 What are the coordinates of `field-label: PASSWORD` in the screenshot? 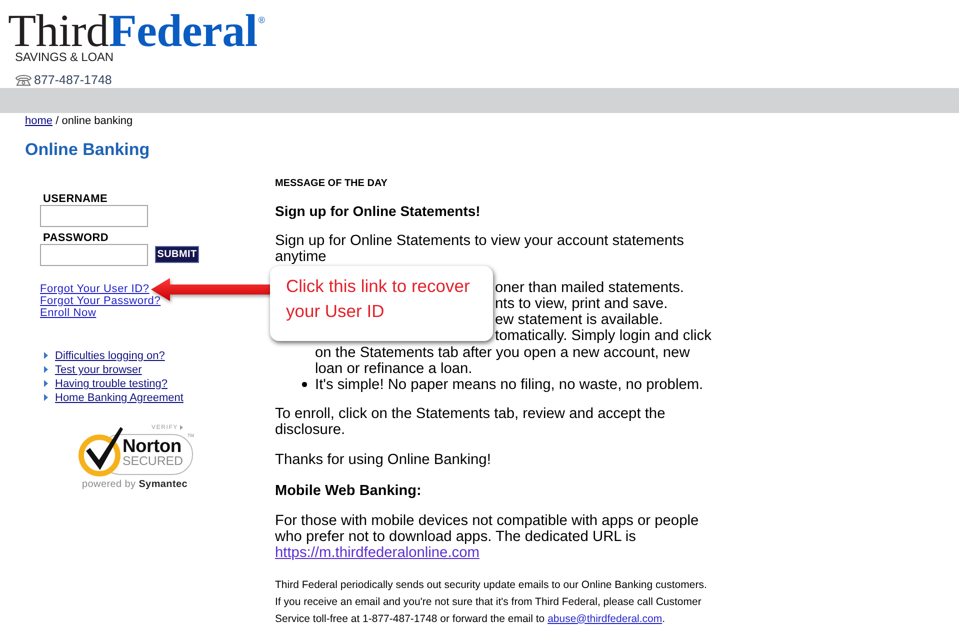 It's located at (76, 238).